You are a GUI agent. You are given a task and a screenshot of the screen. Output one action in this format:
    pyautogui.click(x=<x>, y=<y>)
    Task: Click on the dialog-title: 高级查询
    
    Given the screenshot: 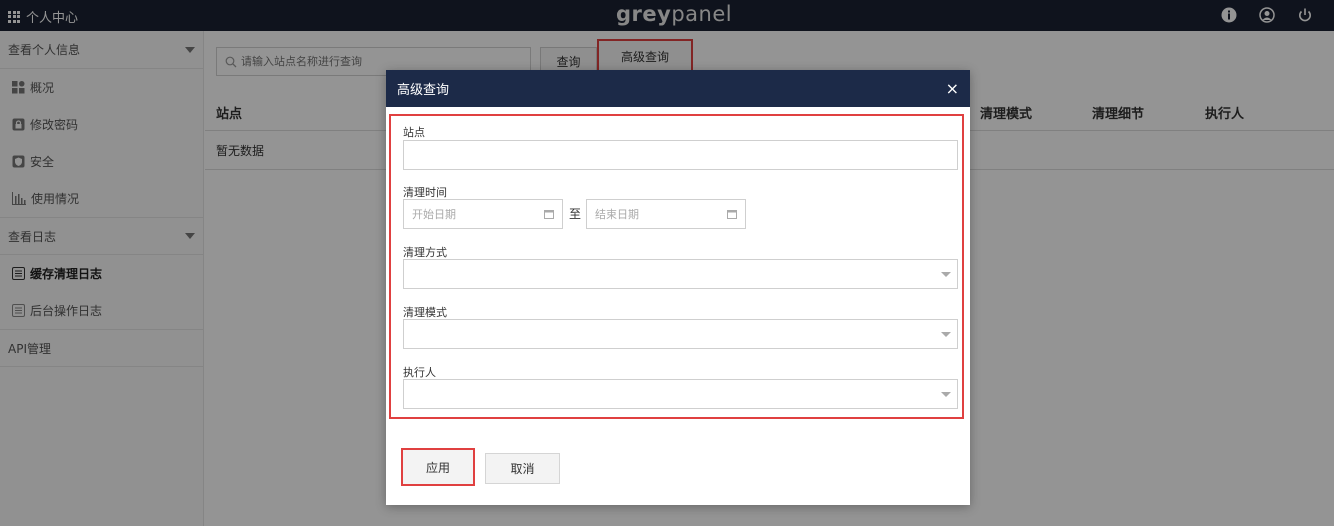 What is the action you would take?
    pyautogui.click(x=423, y=90)
    